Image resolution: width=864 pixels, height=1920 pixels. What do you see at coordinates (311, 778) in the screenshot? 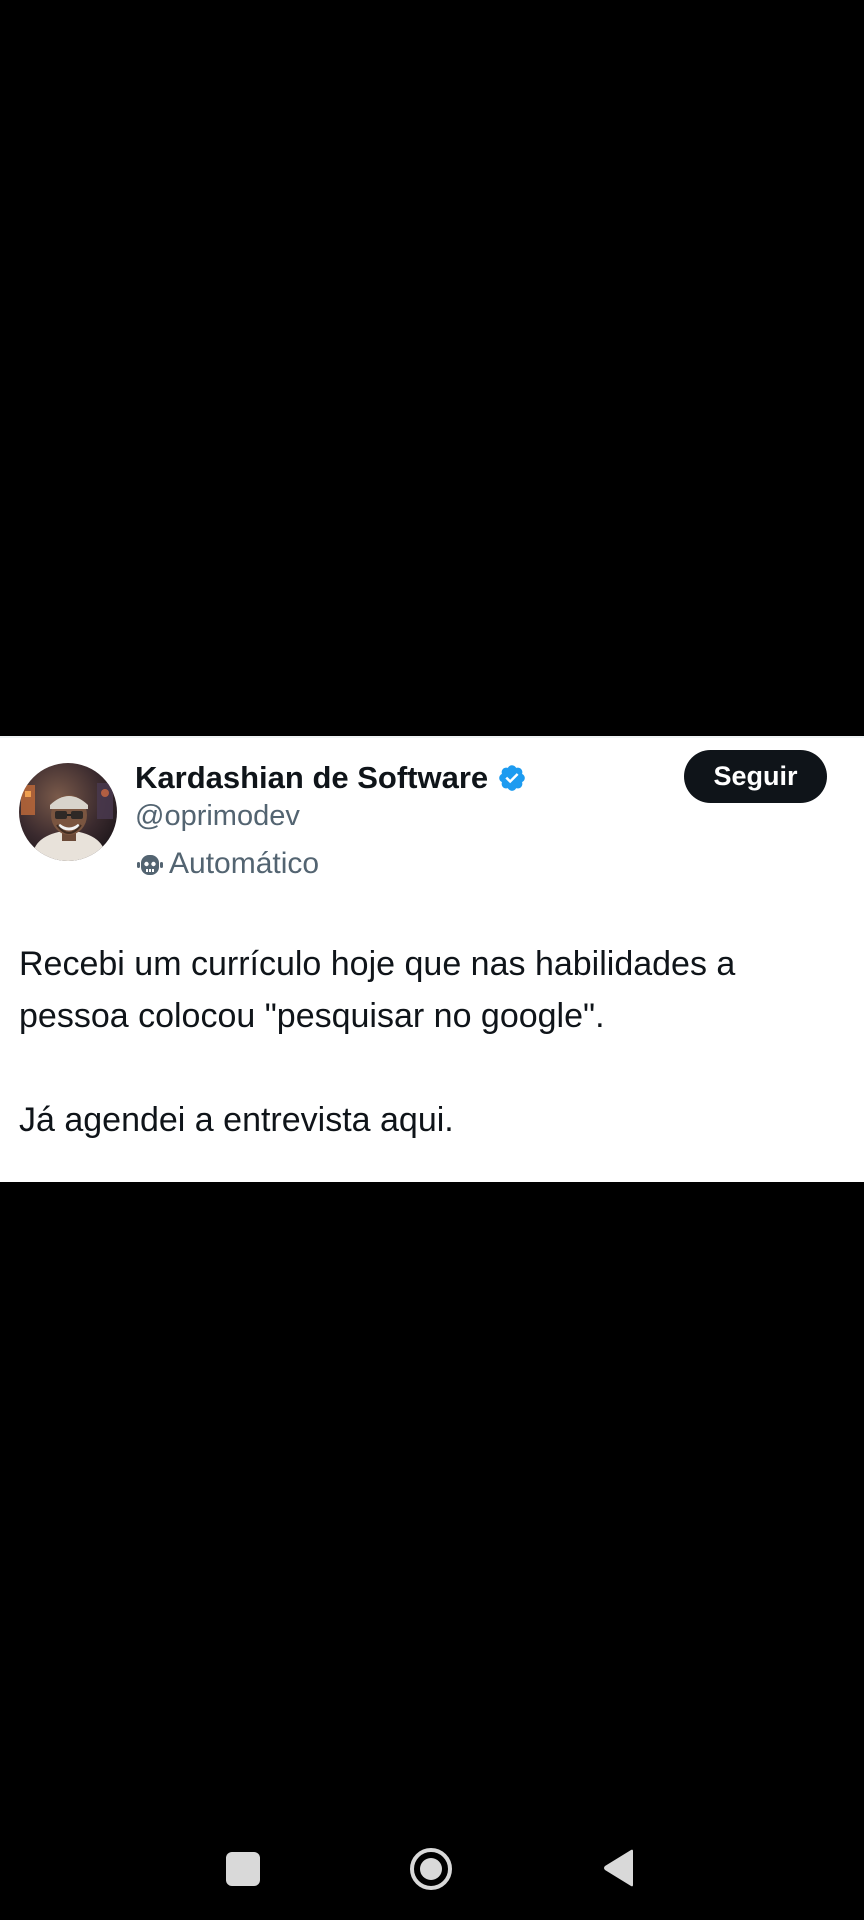
I see `author-name: Kardashian de Software` at bounding box center [311, 778].